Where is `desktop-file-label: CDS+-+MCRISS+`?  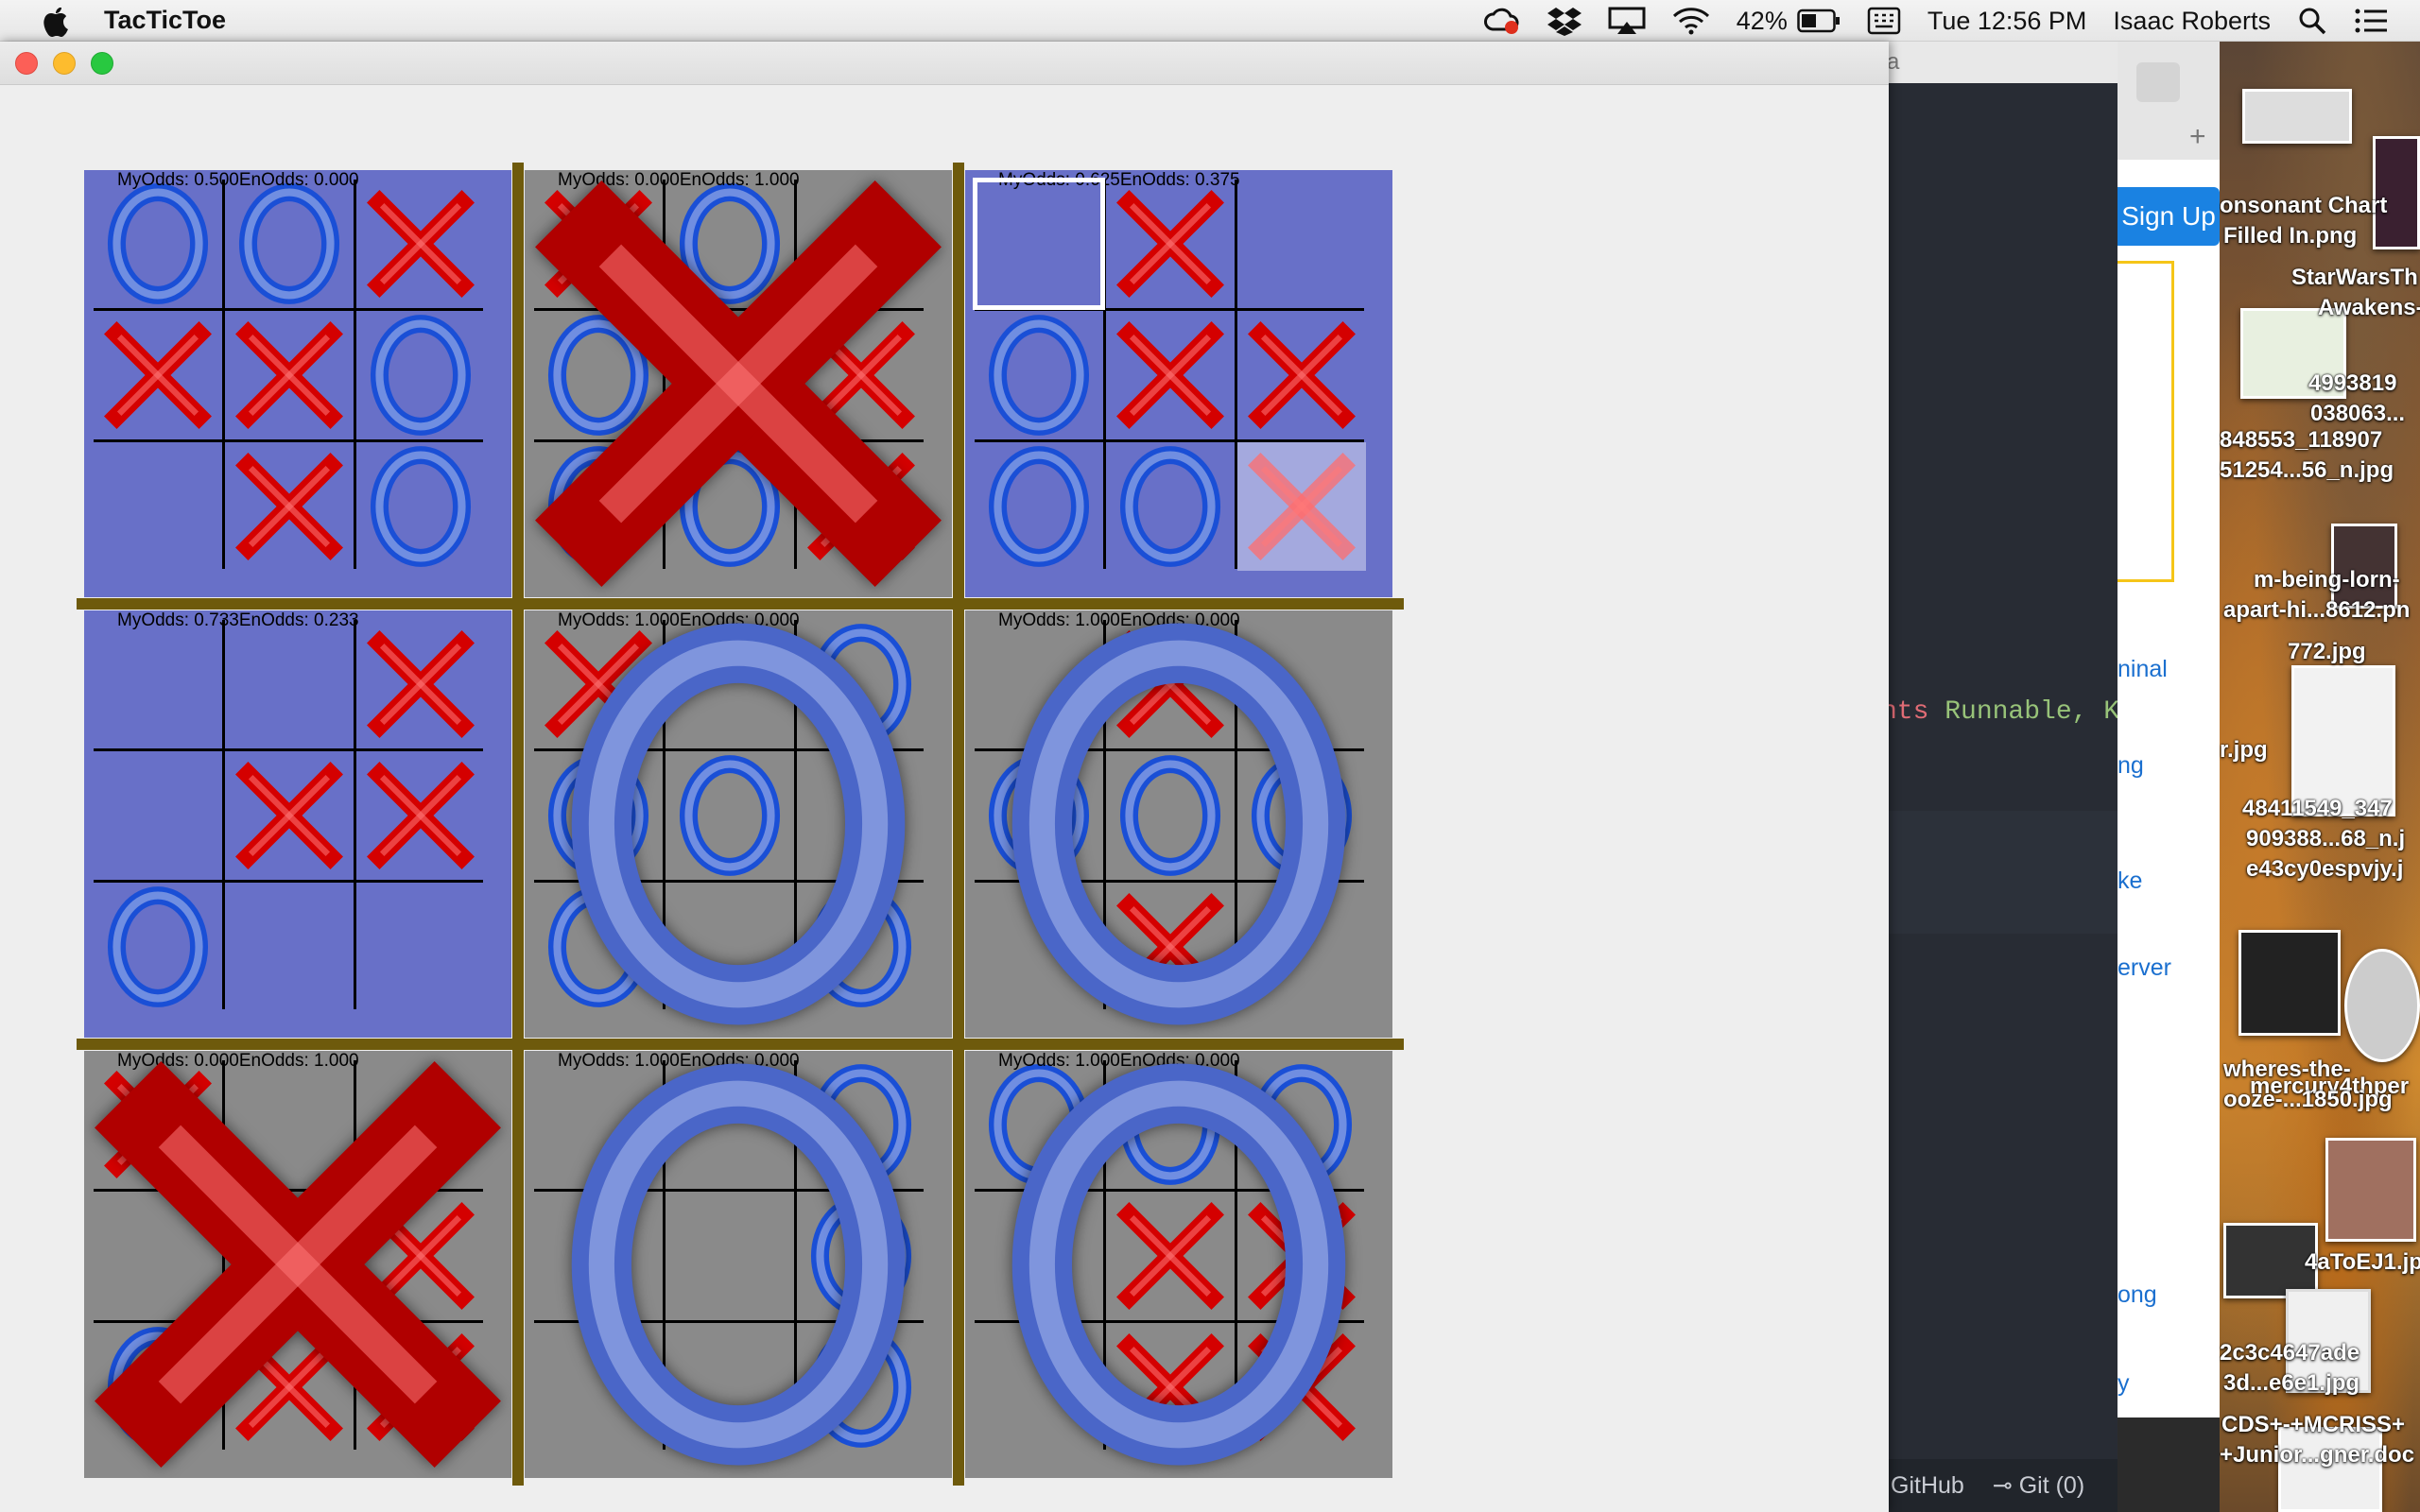
desktop-file-label: CDS+-+MCRISS+ is located at coordinates (2313, 1425).